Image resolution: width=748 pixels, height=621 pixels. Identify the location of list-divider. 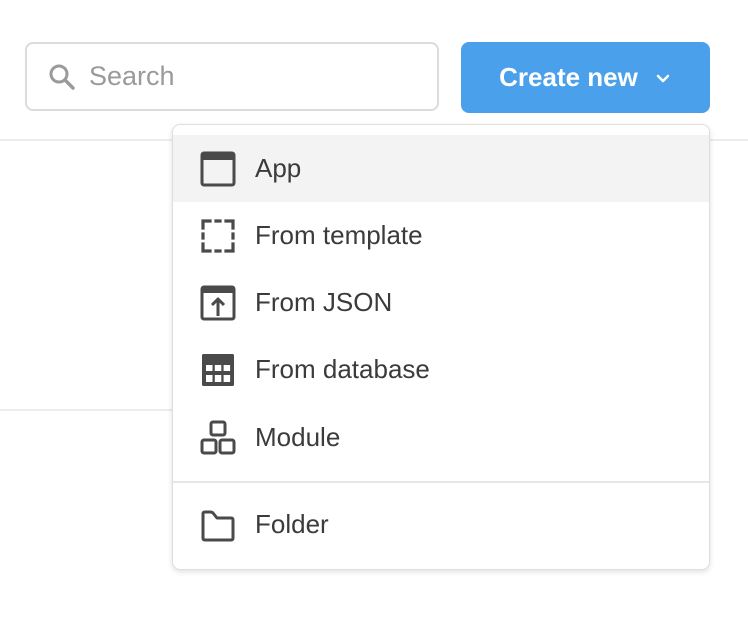
(90, 410).